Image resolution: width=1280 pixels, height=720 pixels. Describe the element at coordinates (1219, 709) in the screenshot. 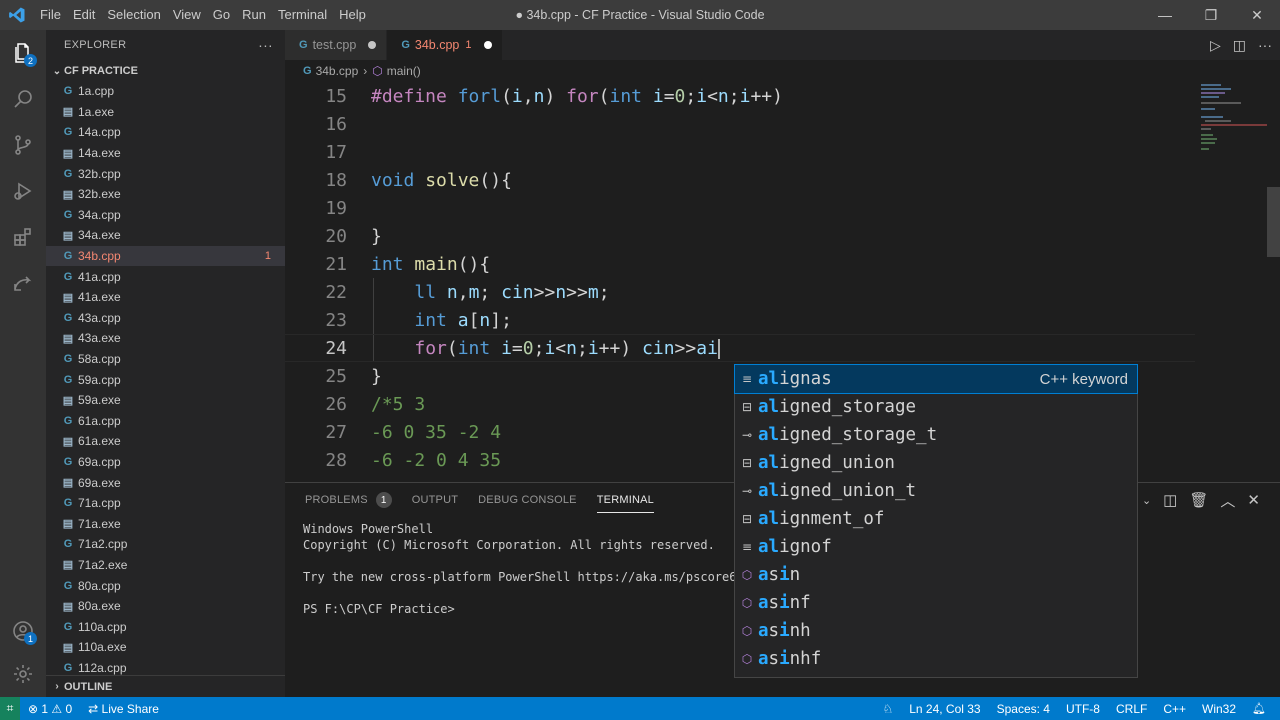

I see `platform-status: Win32` at that location.